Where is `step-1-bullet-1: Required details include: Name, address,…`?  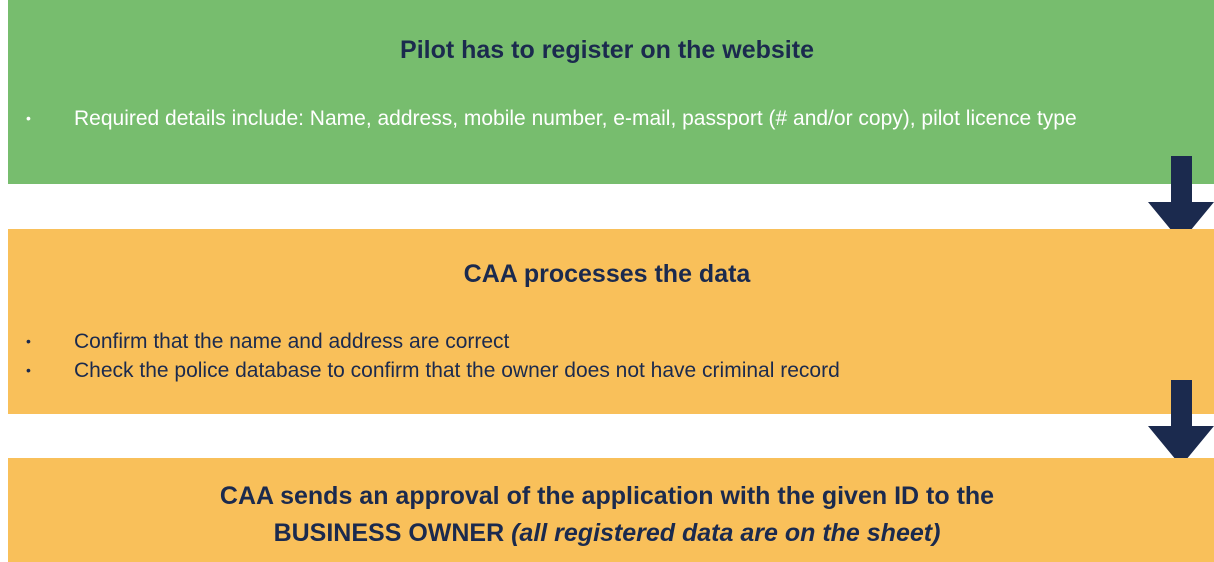
step-1-bullet-1: Required details include: Name, address,… is located at coordinates (575, 118).